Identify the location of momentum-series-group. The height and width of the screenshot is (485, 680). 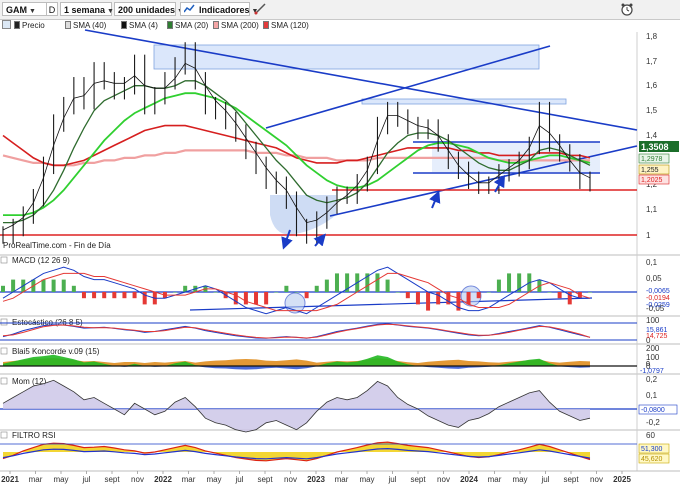
(296, 406).